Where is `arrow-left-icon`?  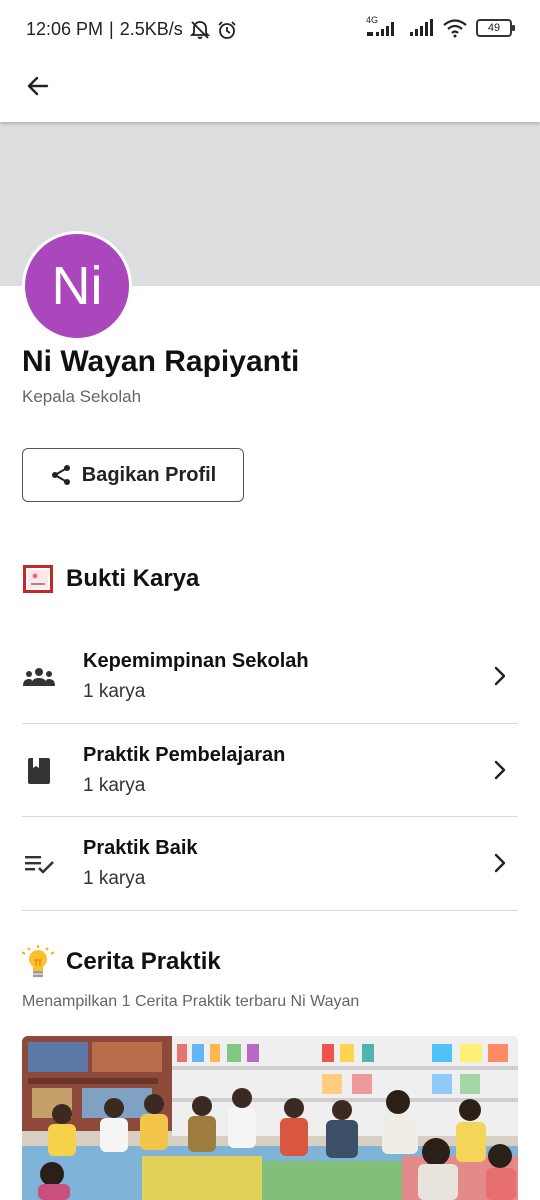
arrow-left-icon is located at coordinates (38, 86).